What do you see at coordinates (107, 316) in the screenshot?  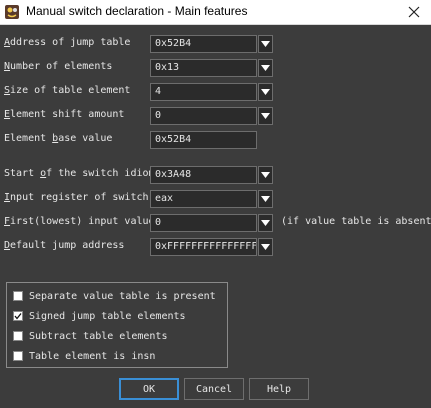 I see `signed-jump-table-label: Signed jump table elements` at bounding box center [107, 316].